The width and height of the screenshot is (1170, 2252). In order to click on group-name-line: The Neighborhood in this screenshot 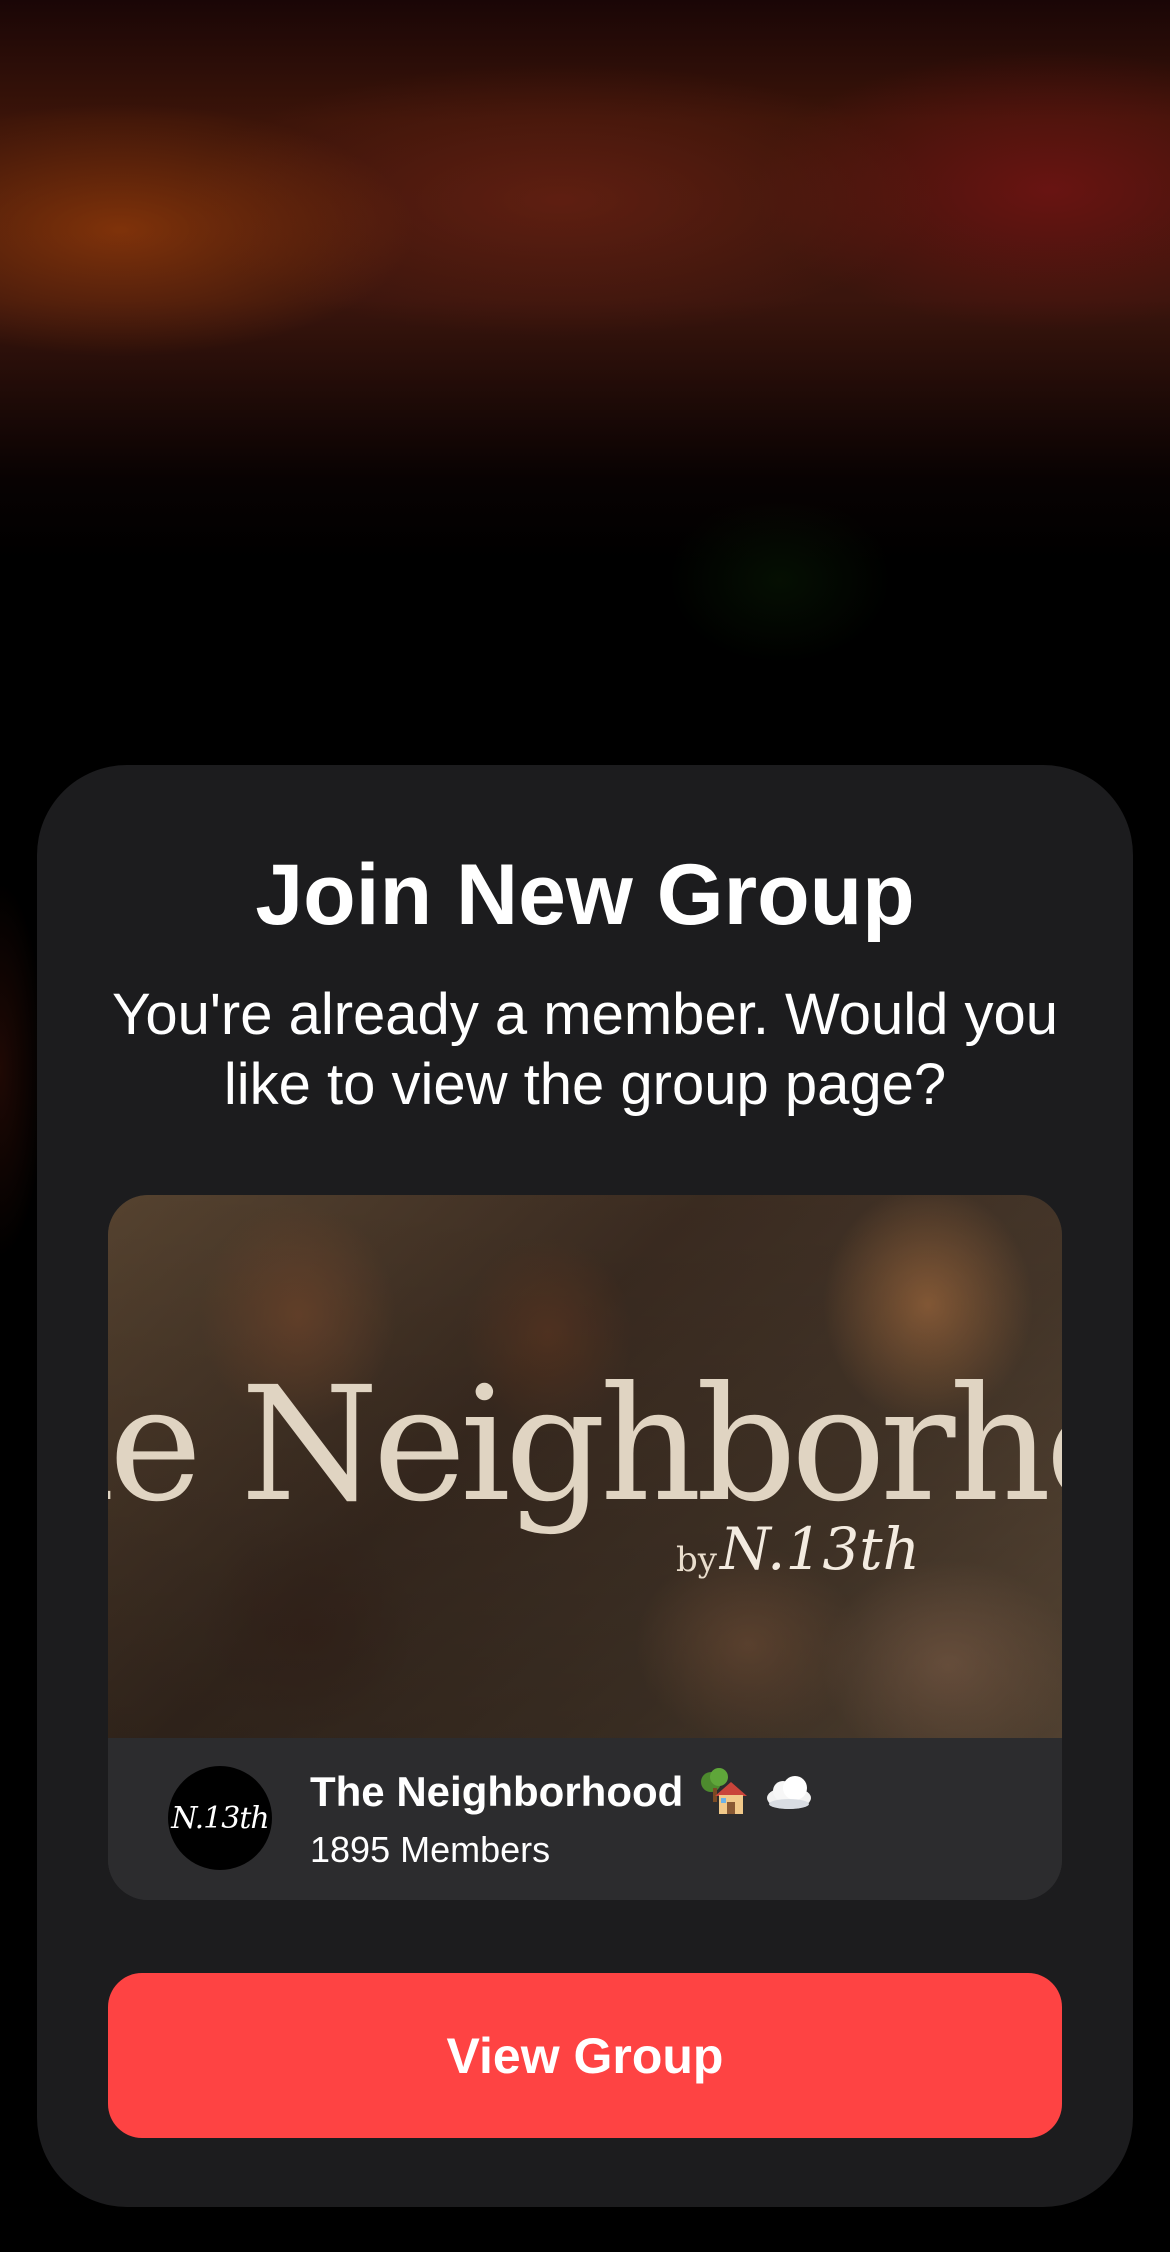, I will do `click(562, 1792)`.